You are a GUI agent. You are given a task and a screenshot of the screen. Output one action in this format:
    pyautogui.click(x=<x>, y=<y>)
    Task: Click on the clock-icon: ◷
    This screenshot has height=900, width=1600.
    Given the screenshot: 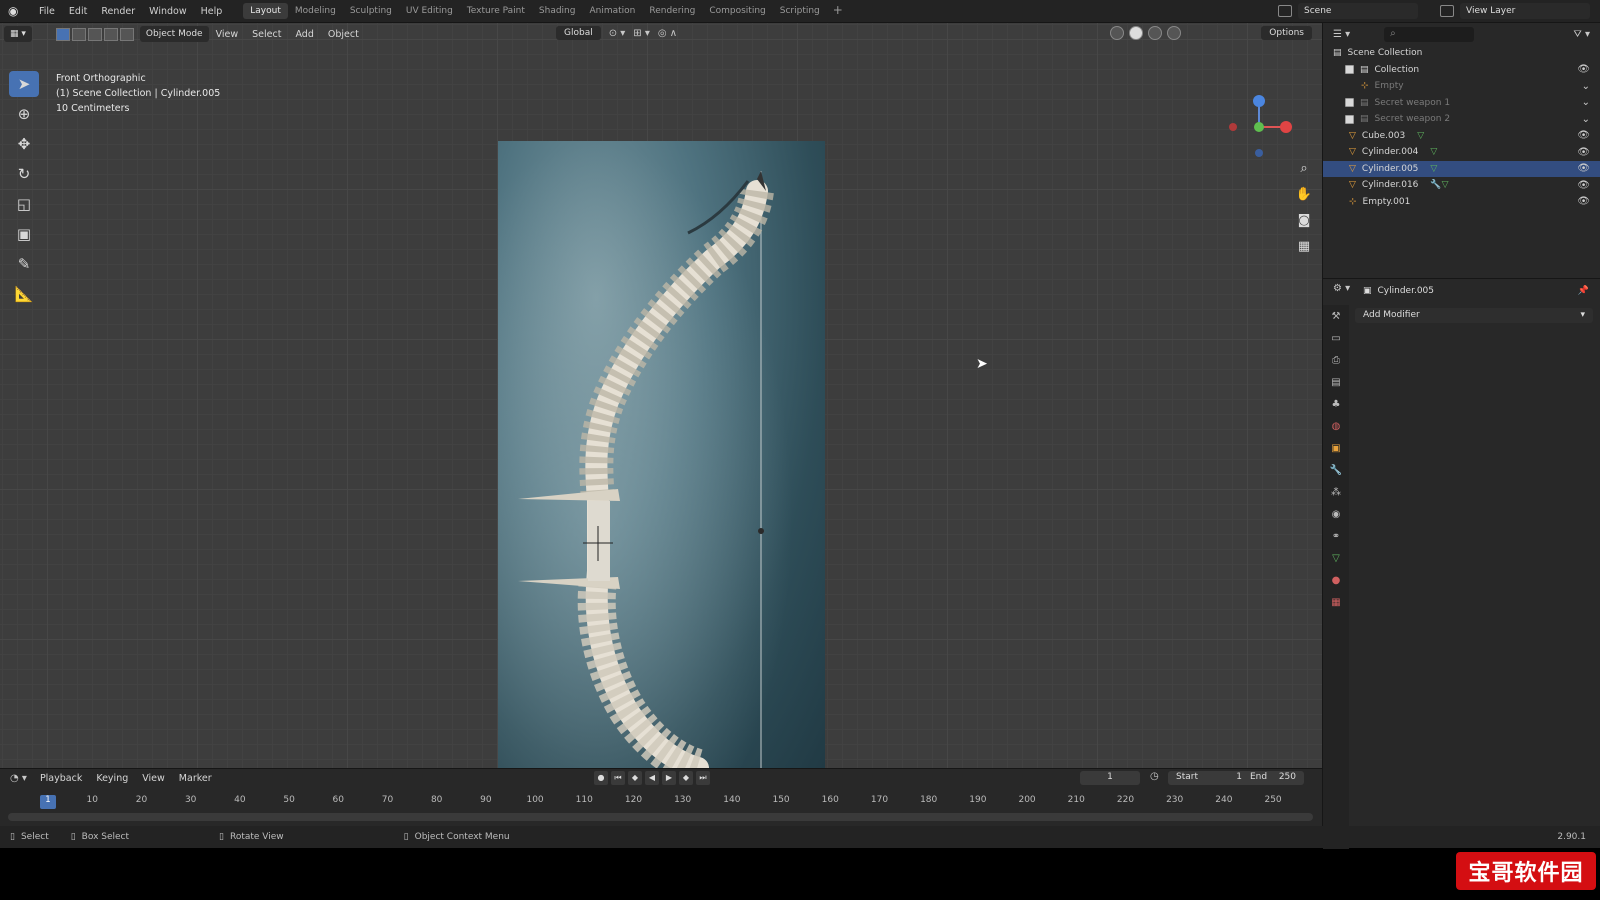 What is the action you would take?
    pyautogui.click(x=1154, y=776)
    